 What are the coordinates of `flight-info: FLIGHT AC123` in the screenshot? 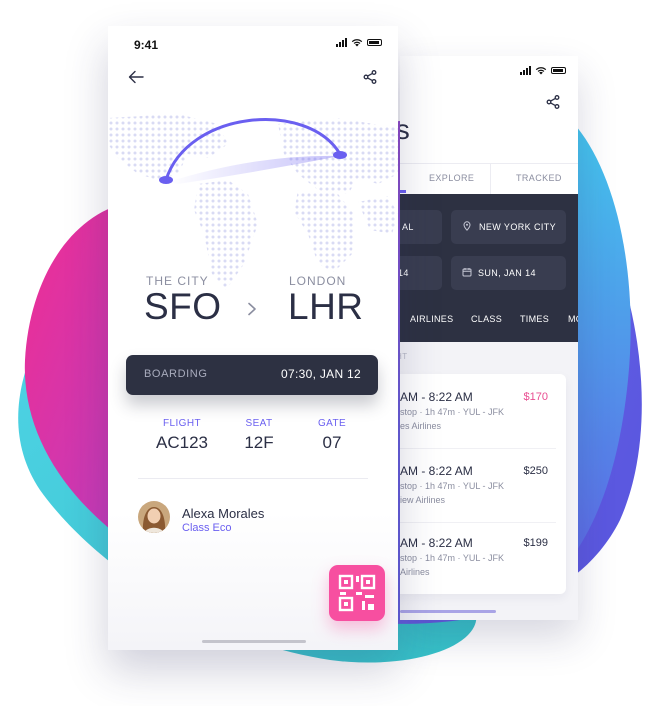 It's located at (182, 435).